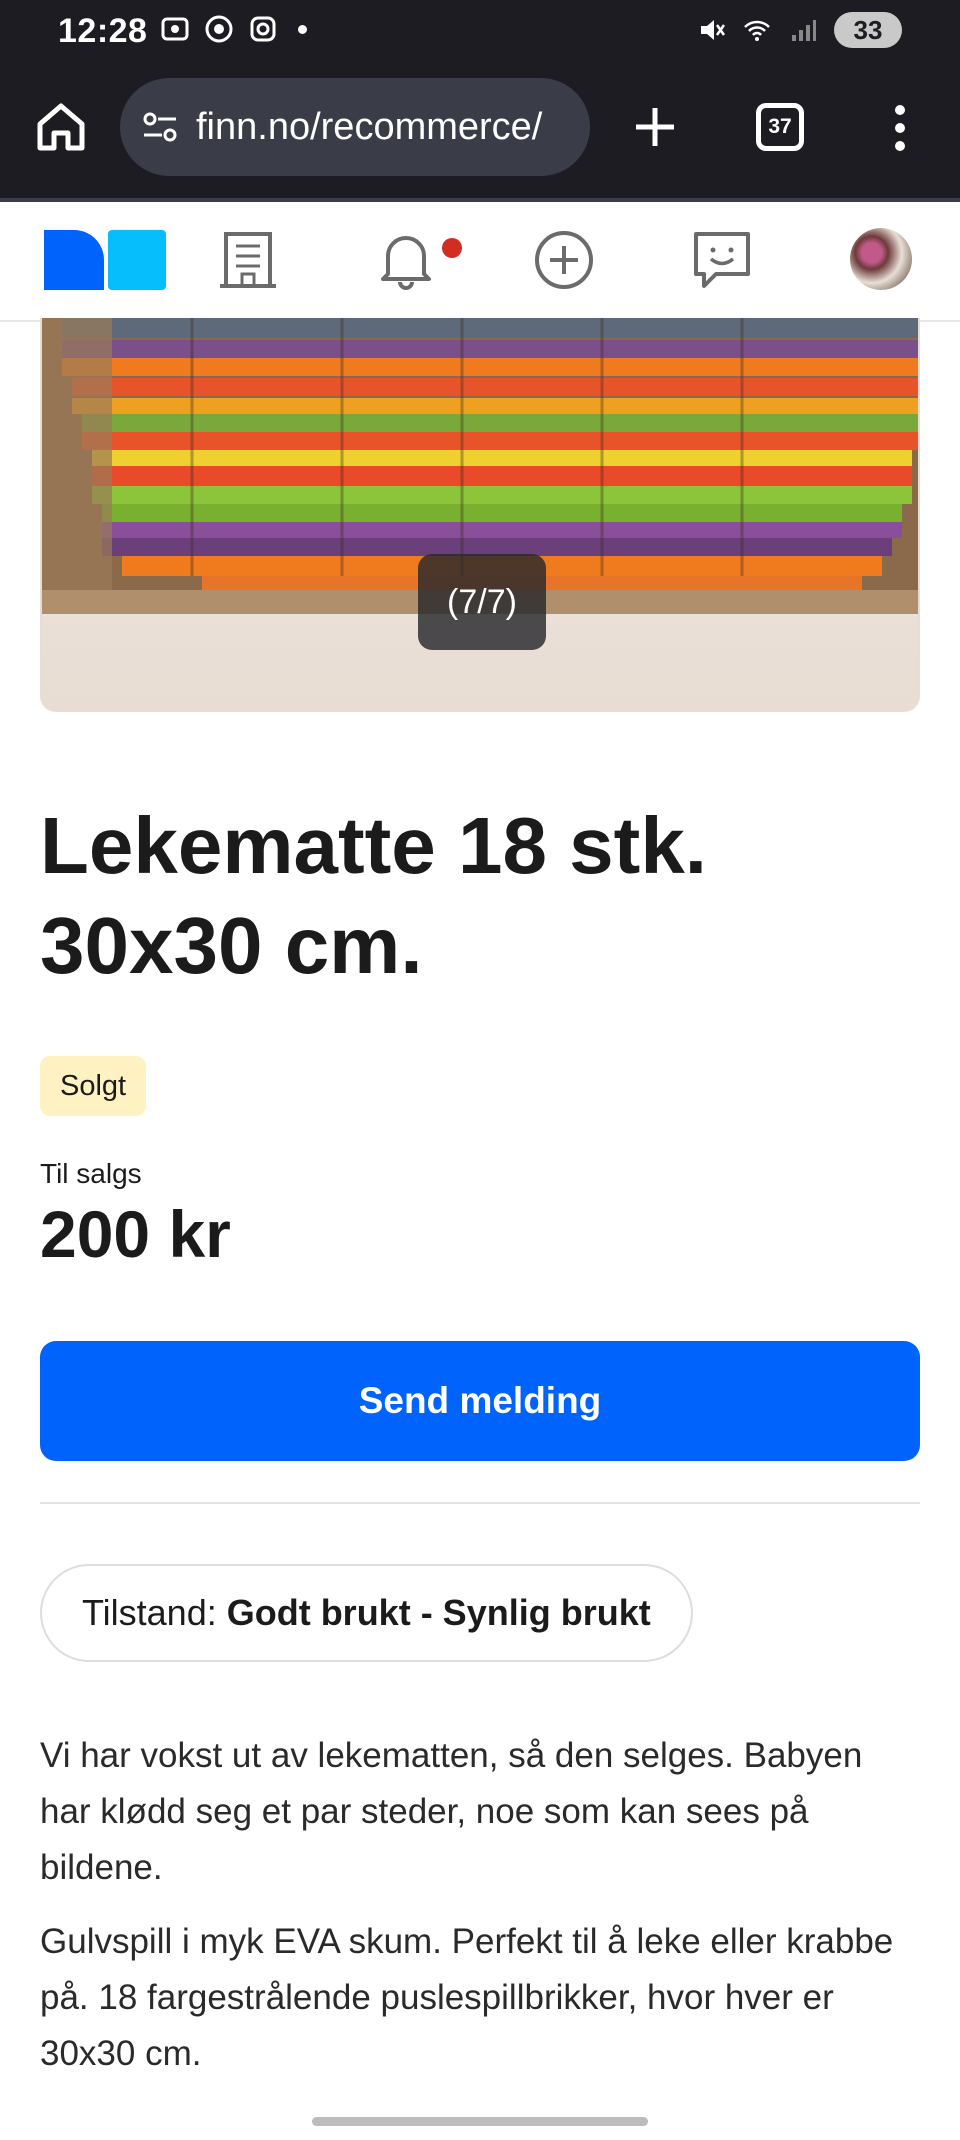 The image size is (960, 2140). I want to click on screenshot-icon, so click(175, 29).